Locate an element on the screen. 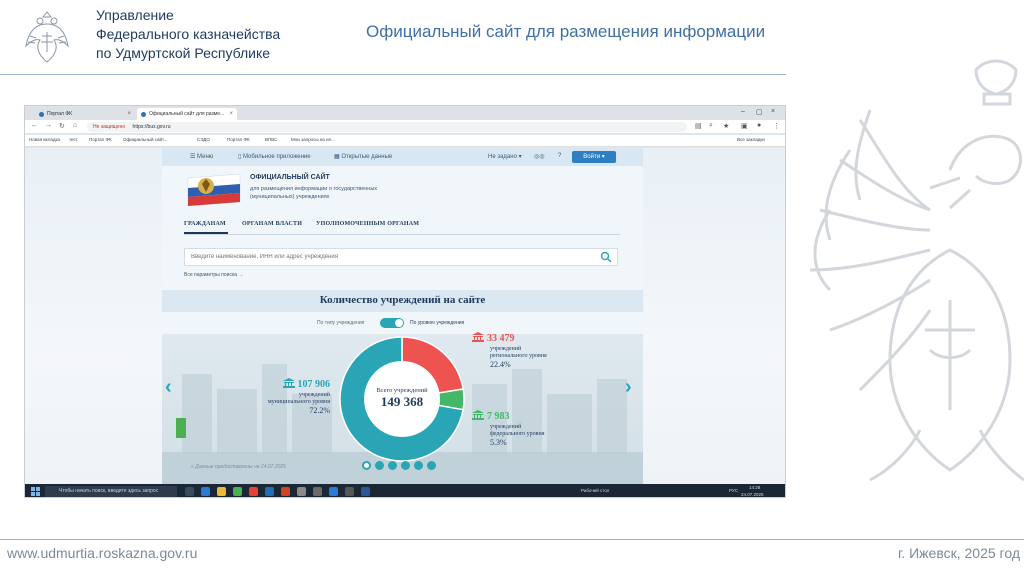 This screenshot has height=574, width=1024. outlook-icon is located at coordinates (269, 491).